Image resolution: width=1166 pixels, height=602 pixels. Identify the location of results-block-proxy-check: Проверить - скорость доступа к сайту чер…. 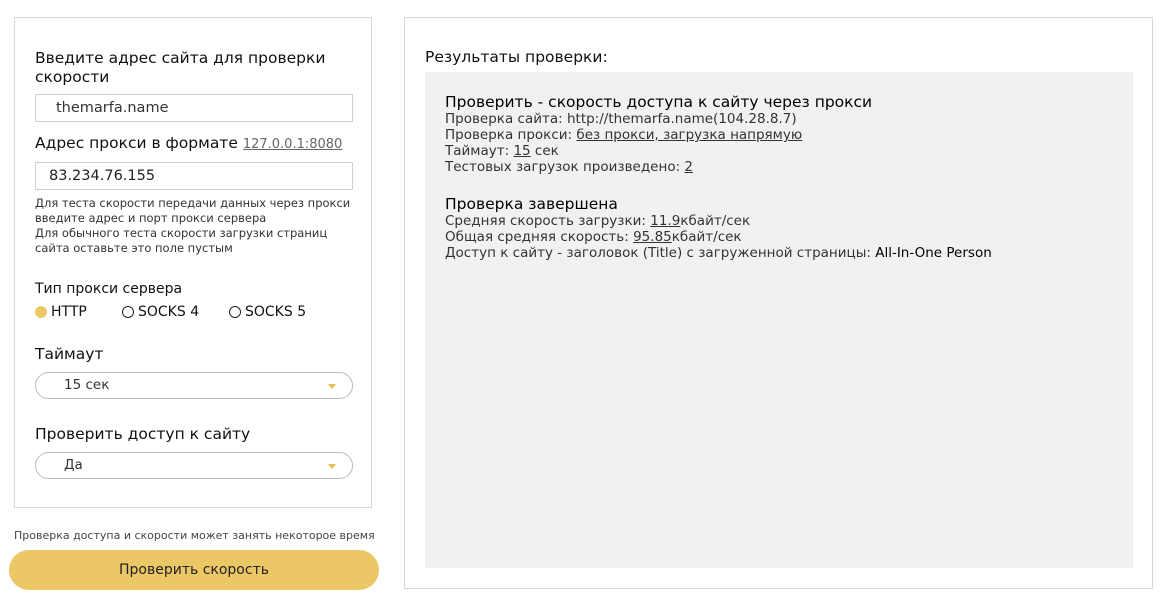
(658, 134).